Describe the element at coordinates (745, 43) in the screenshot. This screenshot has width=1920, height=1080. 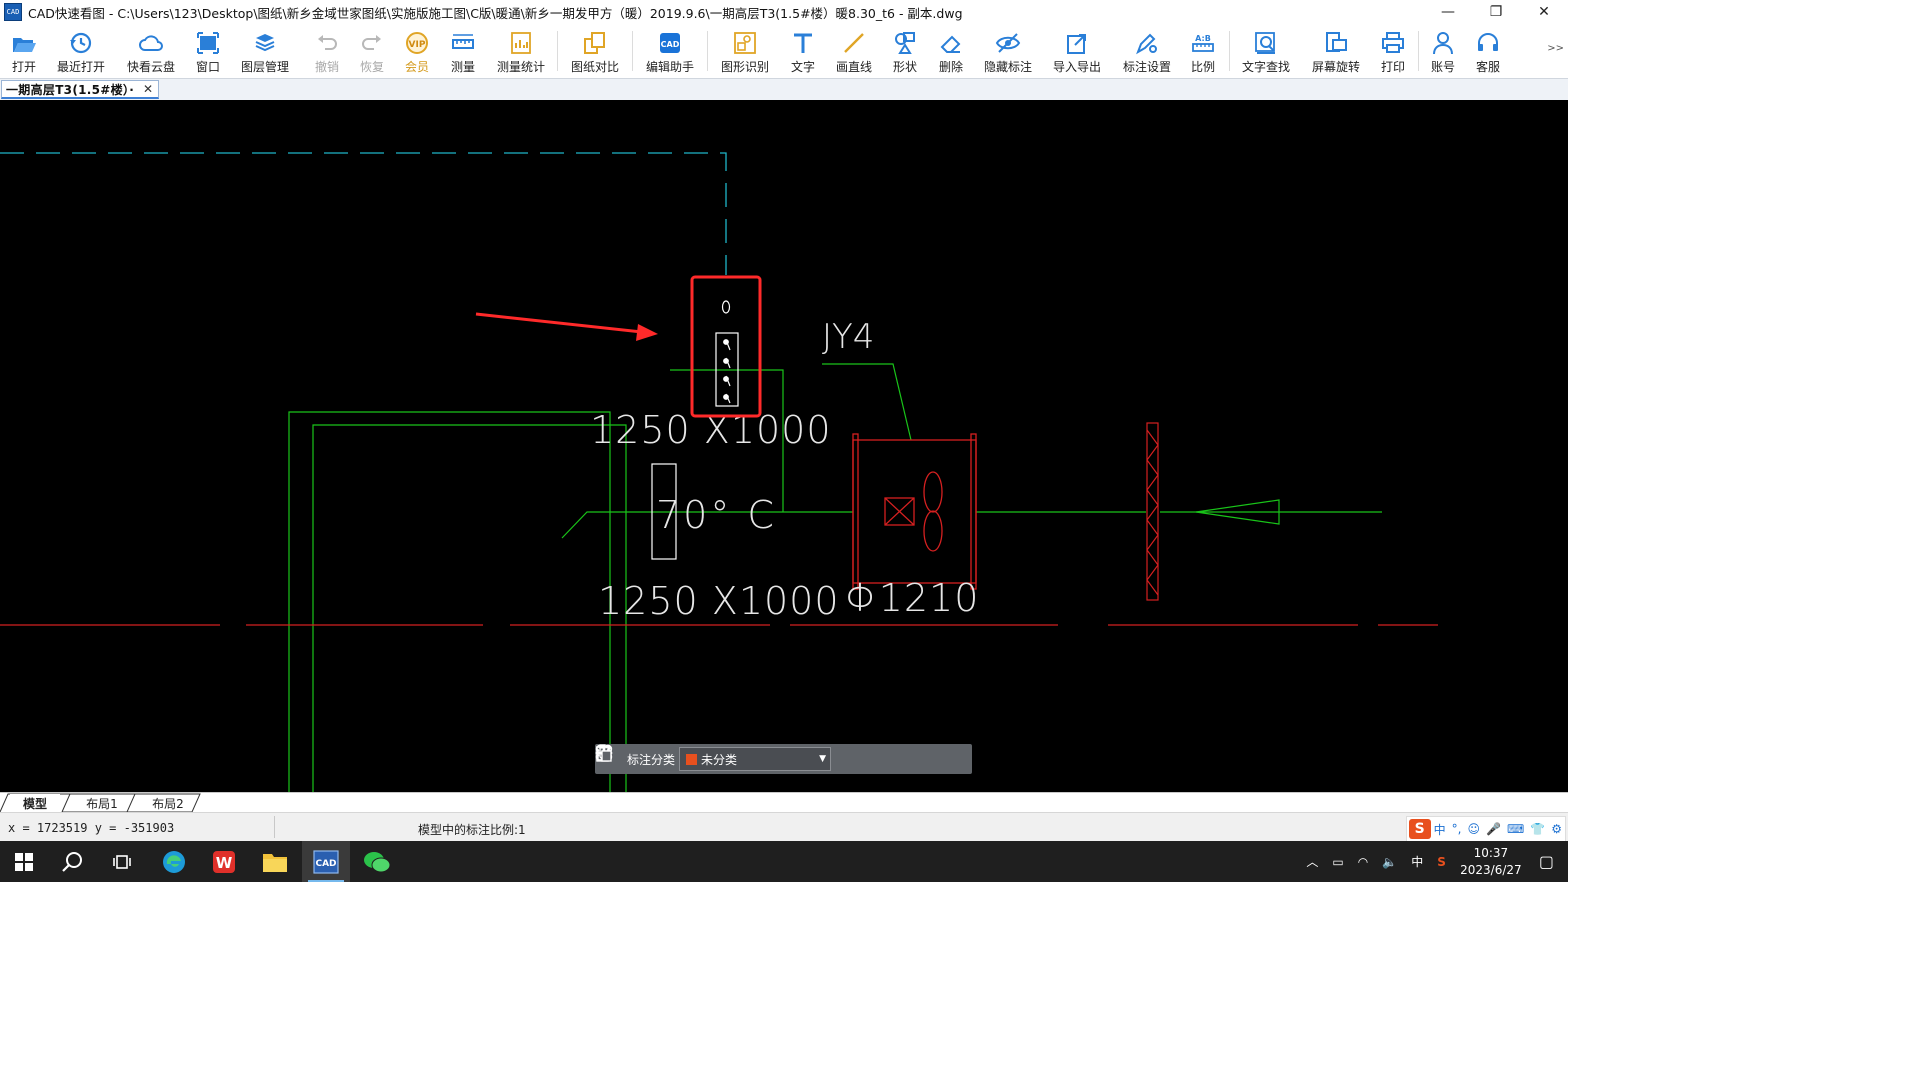
I see `shape-recognize-icon` at that location.